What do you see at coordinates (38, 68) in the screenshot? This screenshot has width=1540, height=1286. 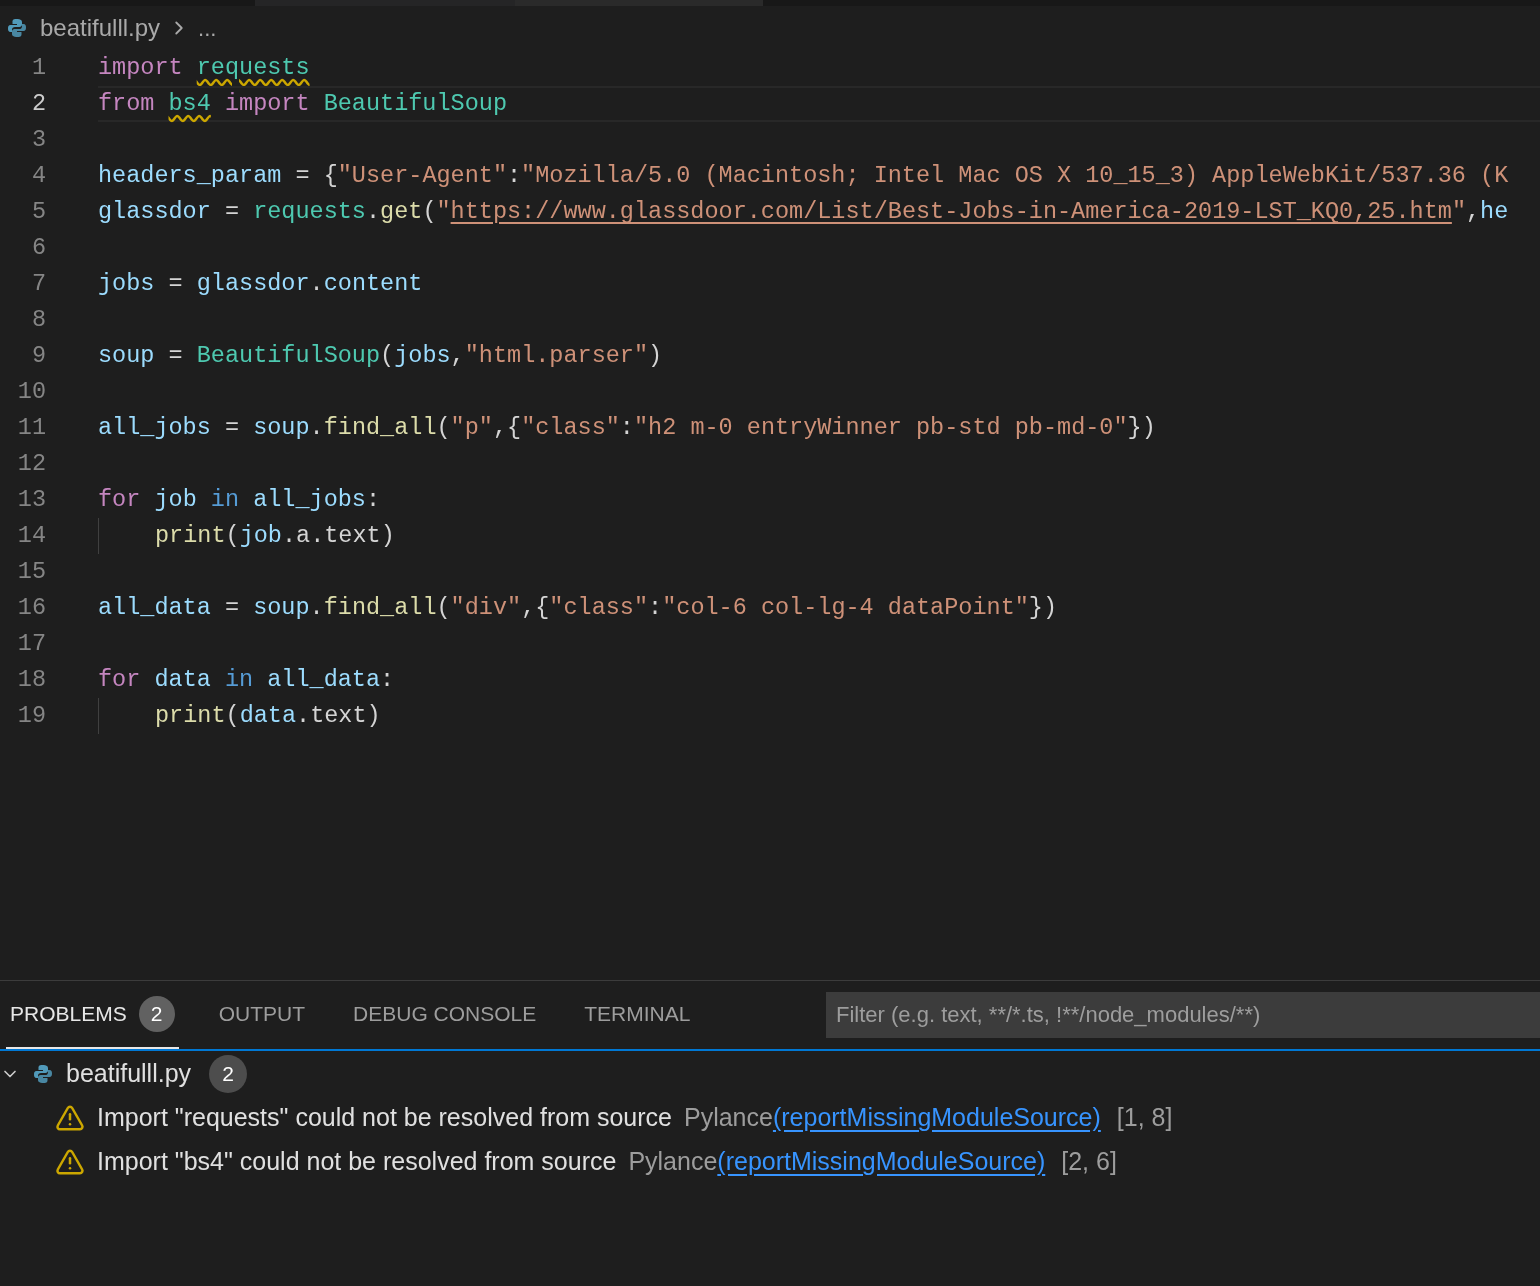 I see `line-number: 1` at bounding box center [38, 68].